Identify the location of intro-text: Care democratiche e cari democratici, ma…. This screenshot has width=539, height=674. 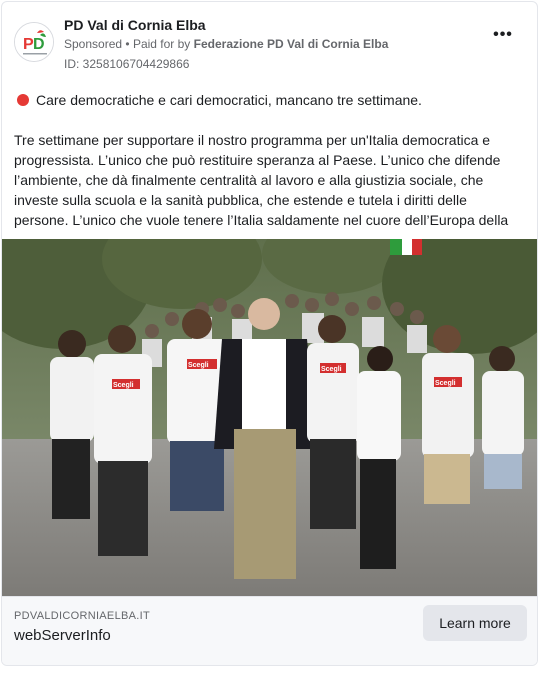
(229, 100).